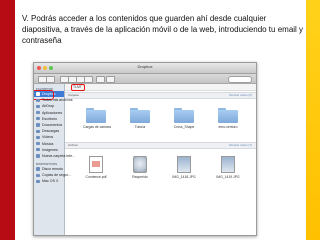 This screenshot has width=320, height=240. Describe the element at coordinates (38, 125) in the screenshot. I see `documents-icon` at that location.